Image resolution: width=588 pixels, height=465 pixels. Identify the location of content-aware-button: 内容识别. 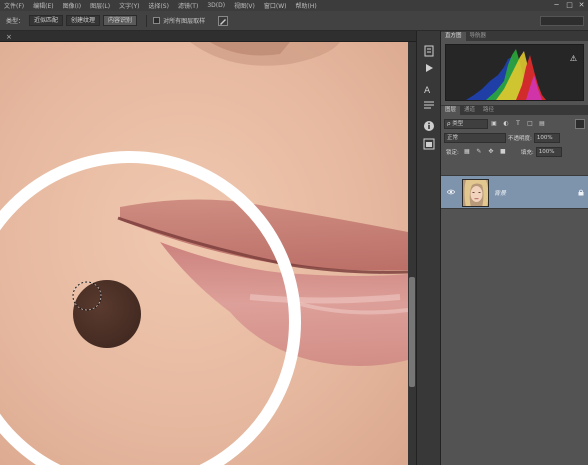
(120, 20).